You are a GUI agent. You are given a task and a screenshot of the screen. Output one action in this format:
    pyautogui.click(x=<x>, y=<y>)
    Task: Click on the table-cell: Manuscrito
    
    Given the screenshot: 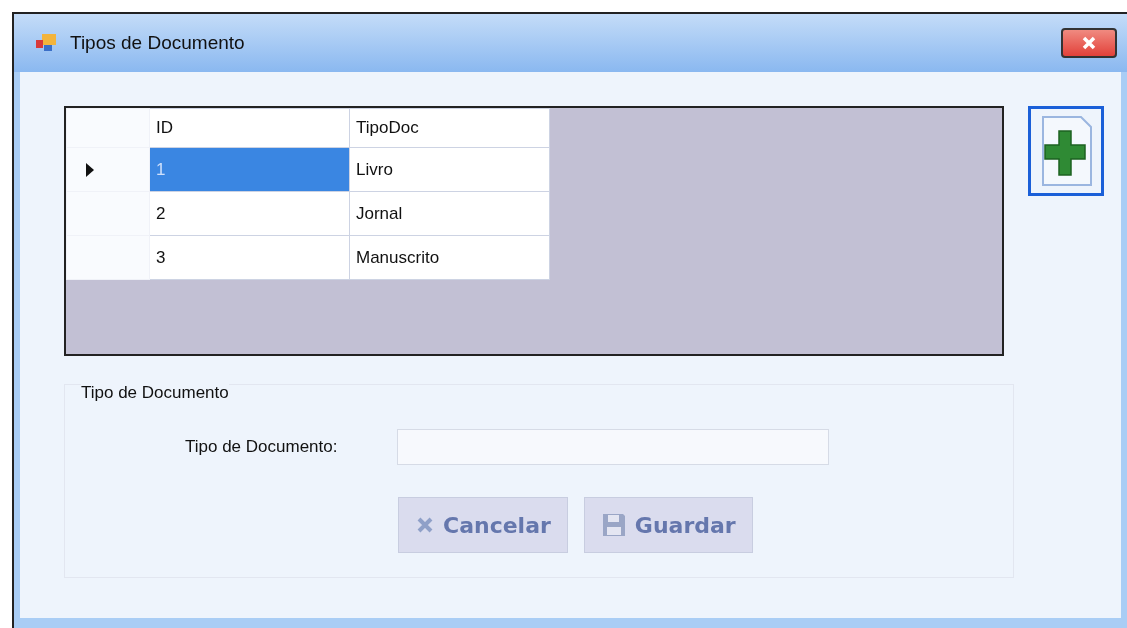 What is the action you would take?
    pyautogui.click(x=449, y=257)
    